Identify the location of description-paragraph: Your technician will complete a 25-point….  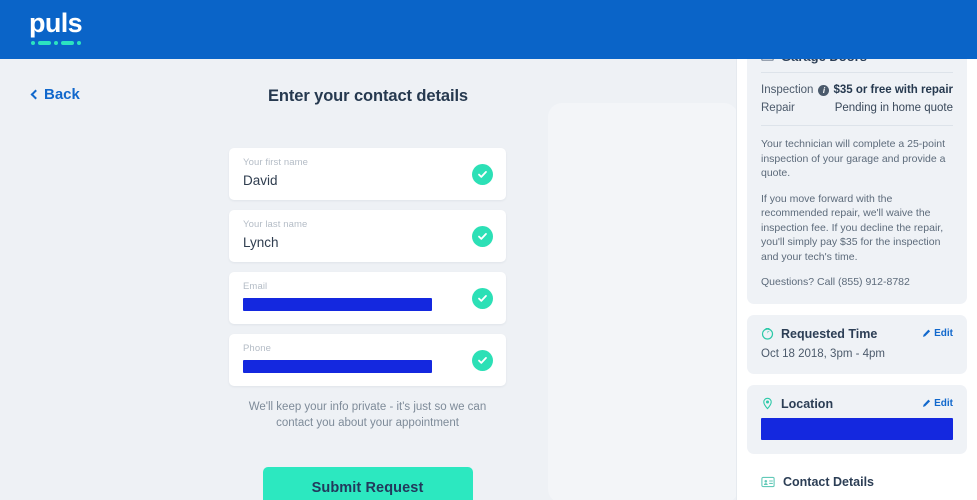
(853, 158).